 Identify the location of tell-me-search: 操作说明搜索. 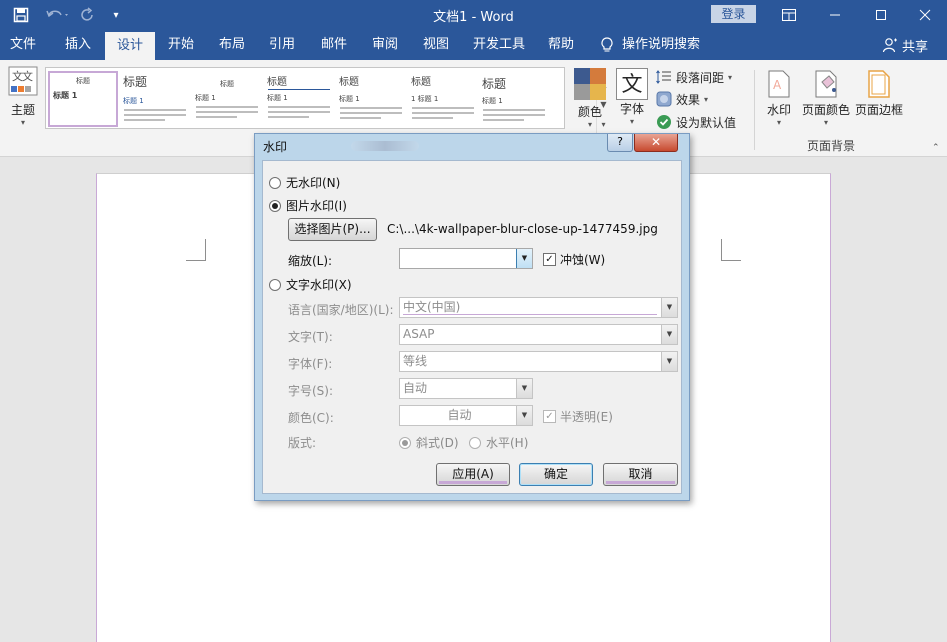
(650, 45).